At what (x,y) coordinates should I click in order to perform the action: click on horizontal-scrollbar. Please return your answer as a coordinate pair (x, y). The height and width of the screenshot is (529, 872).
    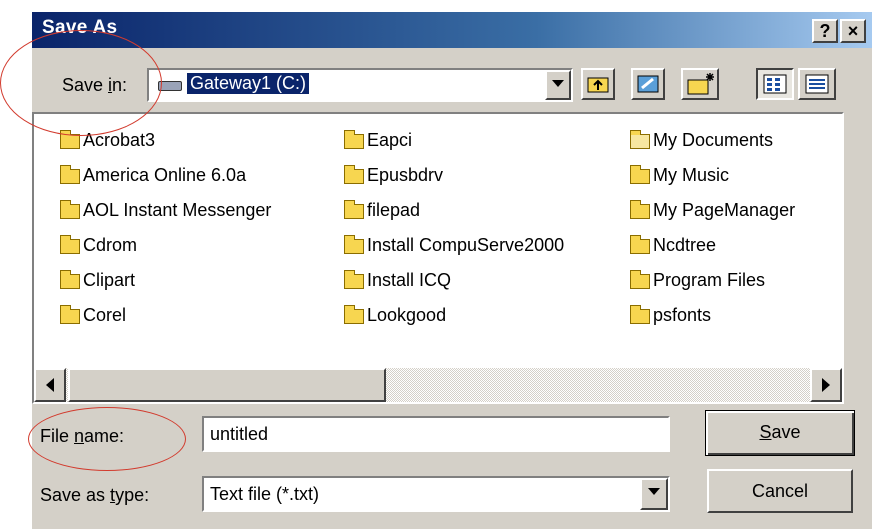
    Looking at the image, I should click on (438, 385).